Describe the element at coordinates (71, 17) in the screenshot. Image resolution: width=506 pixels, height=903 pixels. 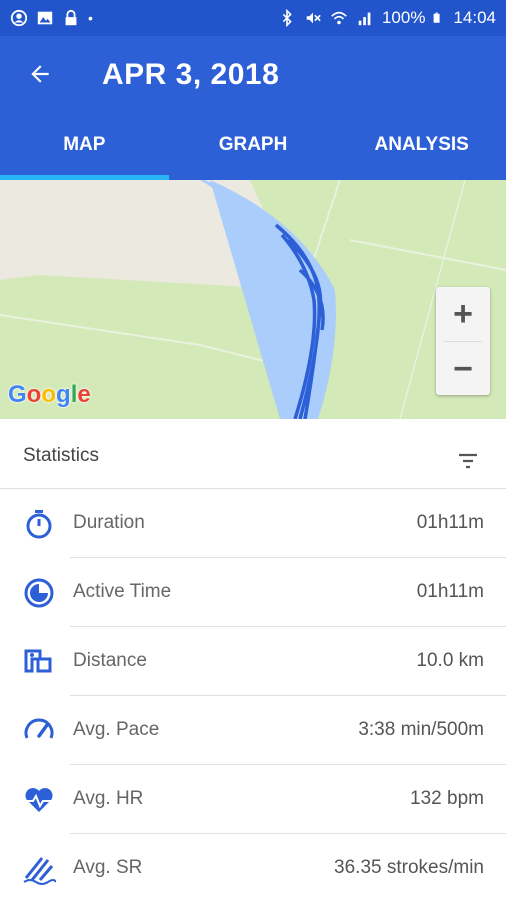
I see `lock-icon` at that location.